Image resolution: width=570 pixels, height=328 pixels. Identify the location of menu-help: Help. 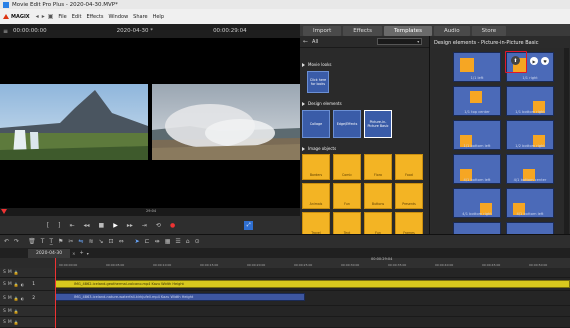
(158, 17).